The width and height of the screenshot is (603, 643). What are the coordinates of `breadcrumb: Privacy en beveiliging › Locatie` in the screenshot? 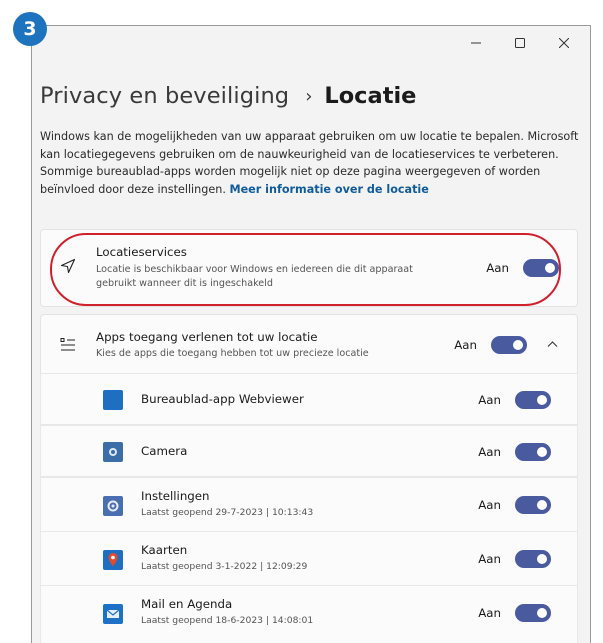 It's located at (228, 96).